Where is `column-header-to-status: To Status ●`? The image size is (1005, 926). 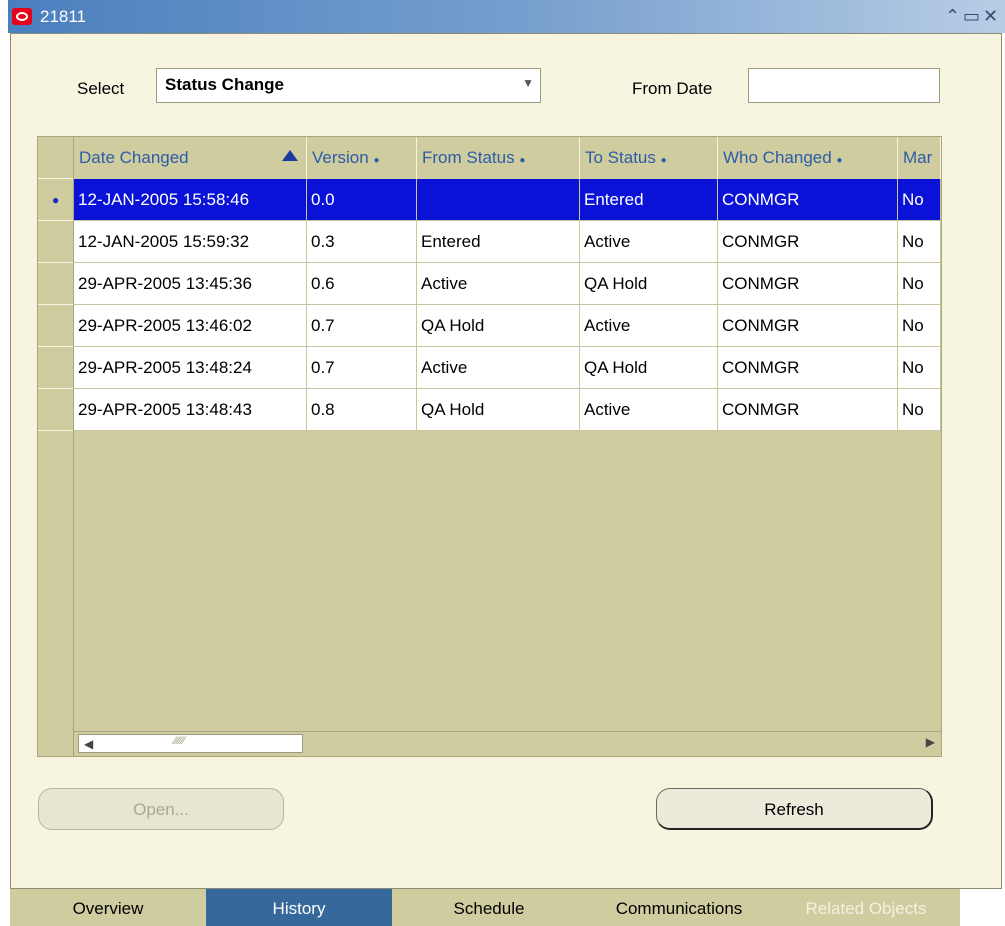 column-header-to-status: To Status ● is located at coordinates (649, 158).